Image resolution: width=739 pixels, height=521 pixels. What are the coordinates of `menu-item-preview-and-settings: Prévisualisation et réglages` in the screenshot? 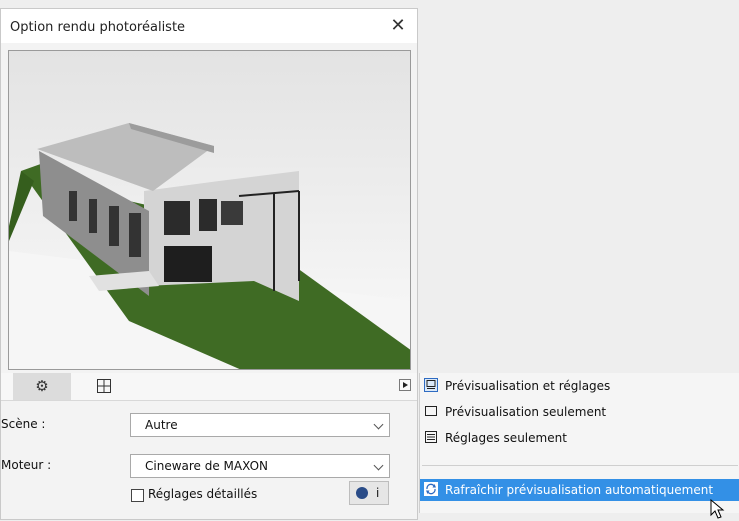 It's located at (579, 386).